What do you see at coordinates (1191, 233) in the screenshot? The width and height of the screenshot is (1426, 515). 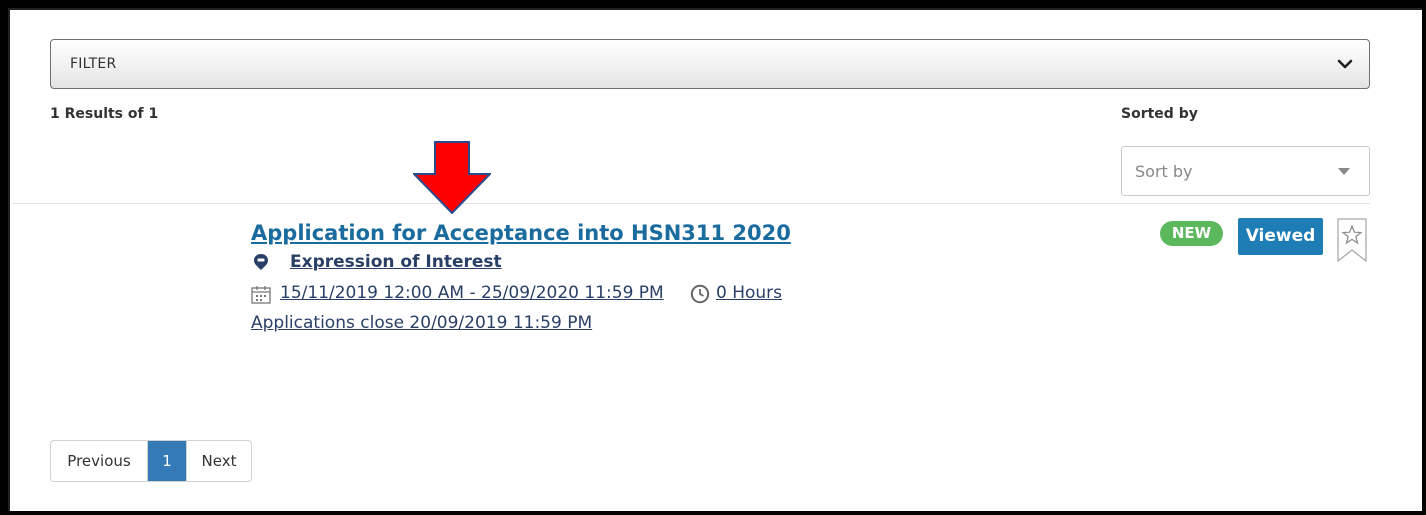 I see `new-badge: NEW` at bounding box center [1191, 233].